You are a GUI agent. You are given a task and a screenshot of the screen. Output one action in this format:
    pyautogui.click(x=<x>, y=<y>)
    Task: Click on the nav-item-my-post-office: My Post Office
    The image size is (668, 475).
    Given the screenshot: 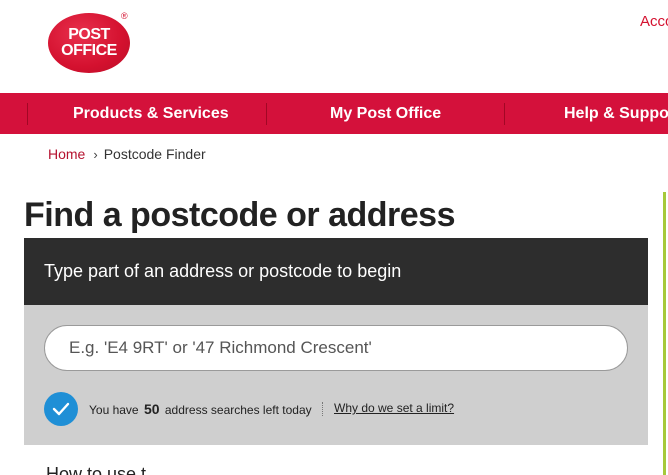 What is the action you would take?
    pyautogui.click(x=385, y=113)
    